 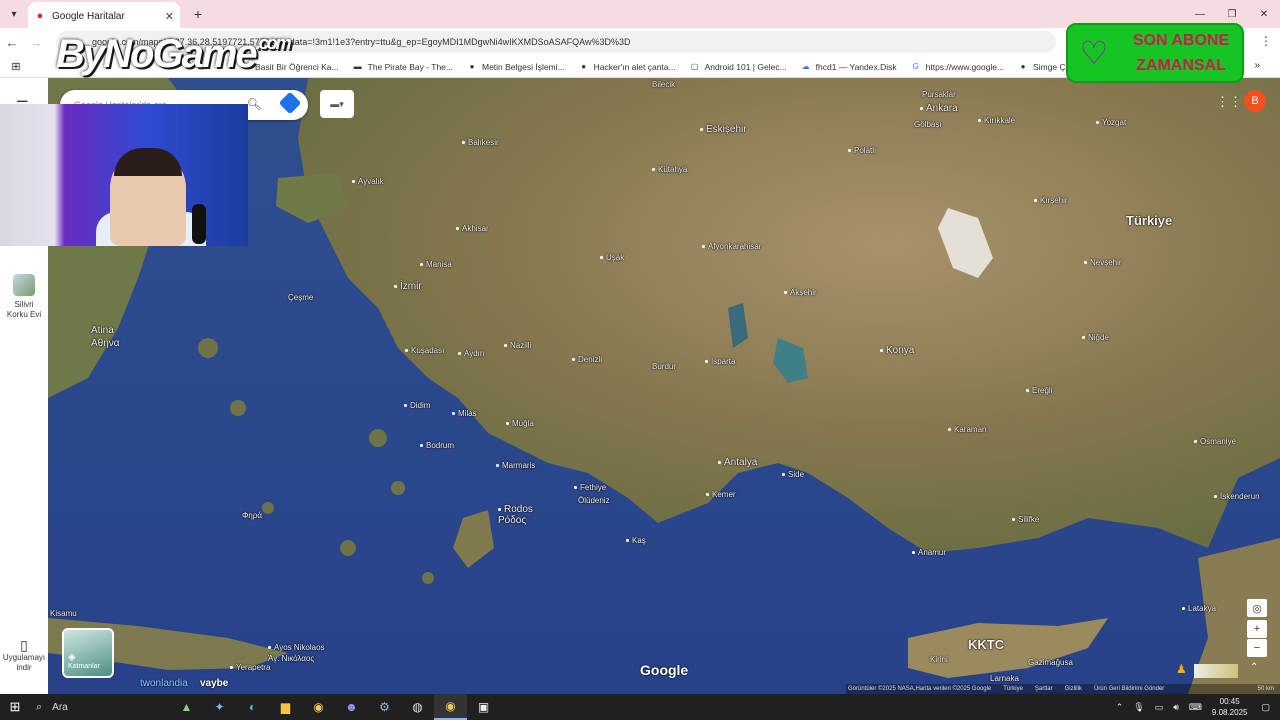 I want to click on microphone-icon: 🎙︎, so click(x=1138, y=707).